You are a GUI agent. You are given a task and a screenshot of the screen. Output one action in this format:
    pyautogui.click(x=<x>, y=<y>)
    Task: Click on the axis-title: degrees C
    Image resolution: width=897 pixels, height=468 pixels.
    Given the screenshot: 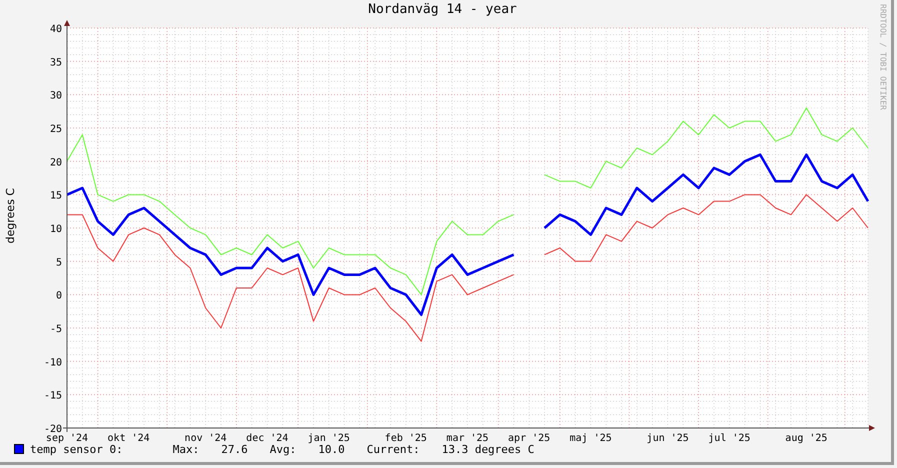 What is the action you would take?
    pyautogui.click(x=10, y=216)
    